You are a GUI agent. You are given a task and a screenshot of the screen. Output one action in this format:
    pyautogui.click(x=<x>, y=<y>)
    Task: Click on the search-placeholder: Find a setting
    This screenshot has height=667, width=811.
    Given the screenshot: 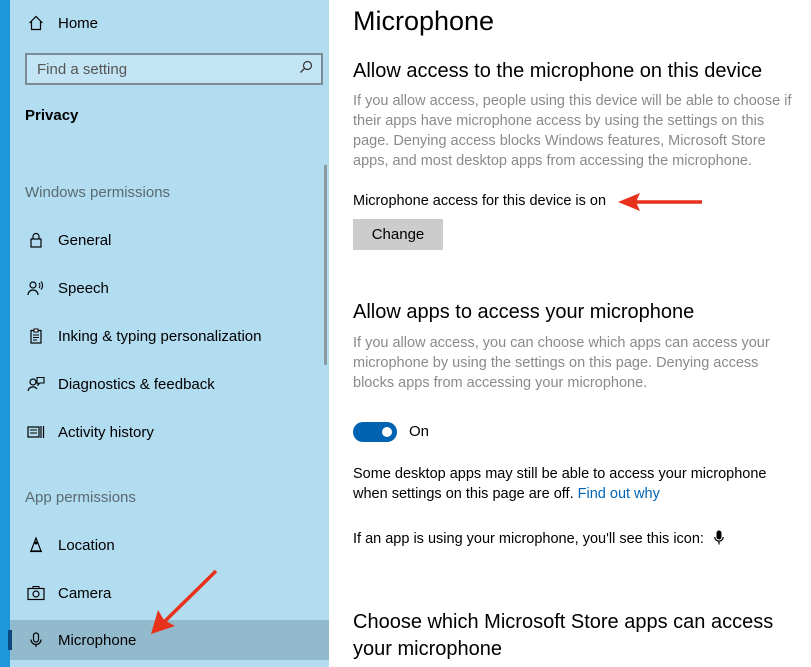 What is the action you would take?
    pyautogui.click(x=82, y=69)
    